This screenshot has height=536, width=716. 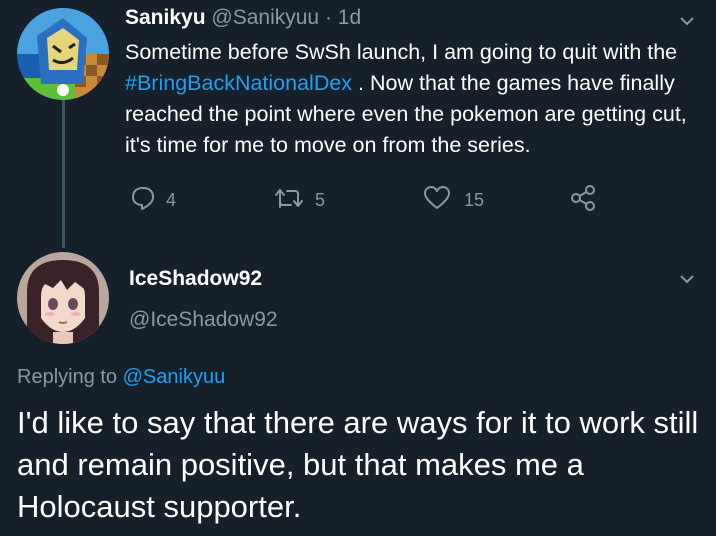 What do you see at coordinates (265, 17) in the screenshot?
I see `author-handle: @Sanikyuu` at bounding box center [265, 17].